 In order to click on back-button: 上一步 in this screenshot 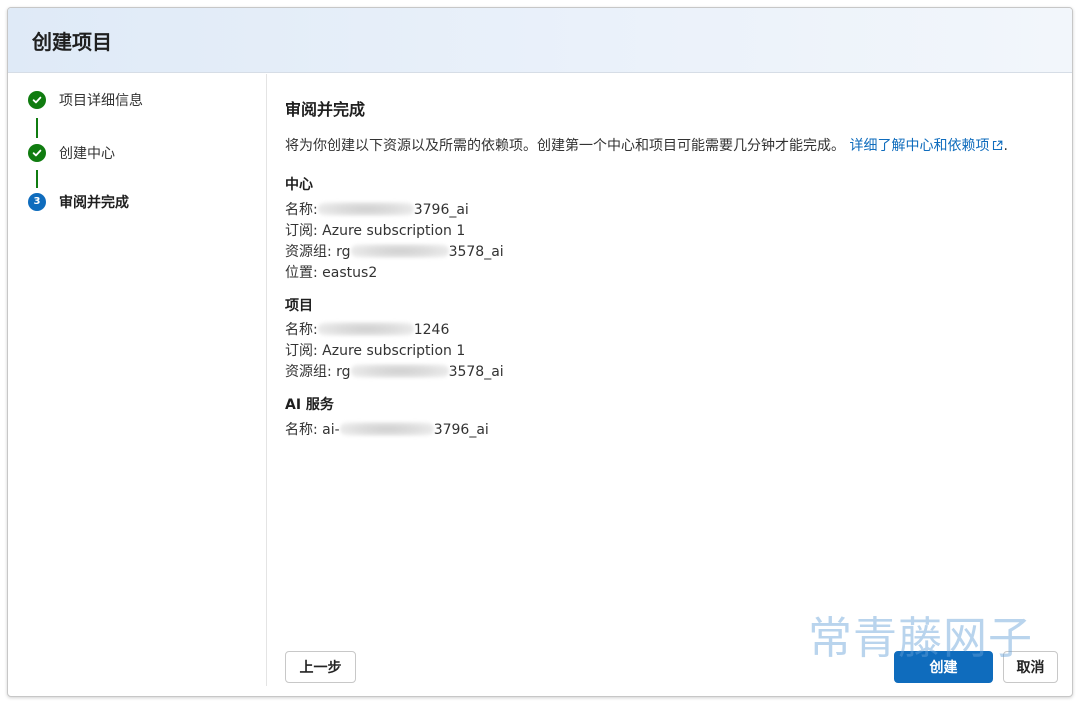, I will do `click(320, 667)`.